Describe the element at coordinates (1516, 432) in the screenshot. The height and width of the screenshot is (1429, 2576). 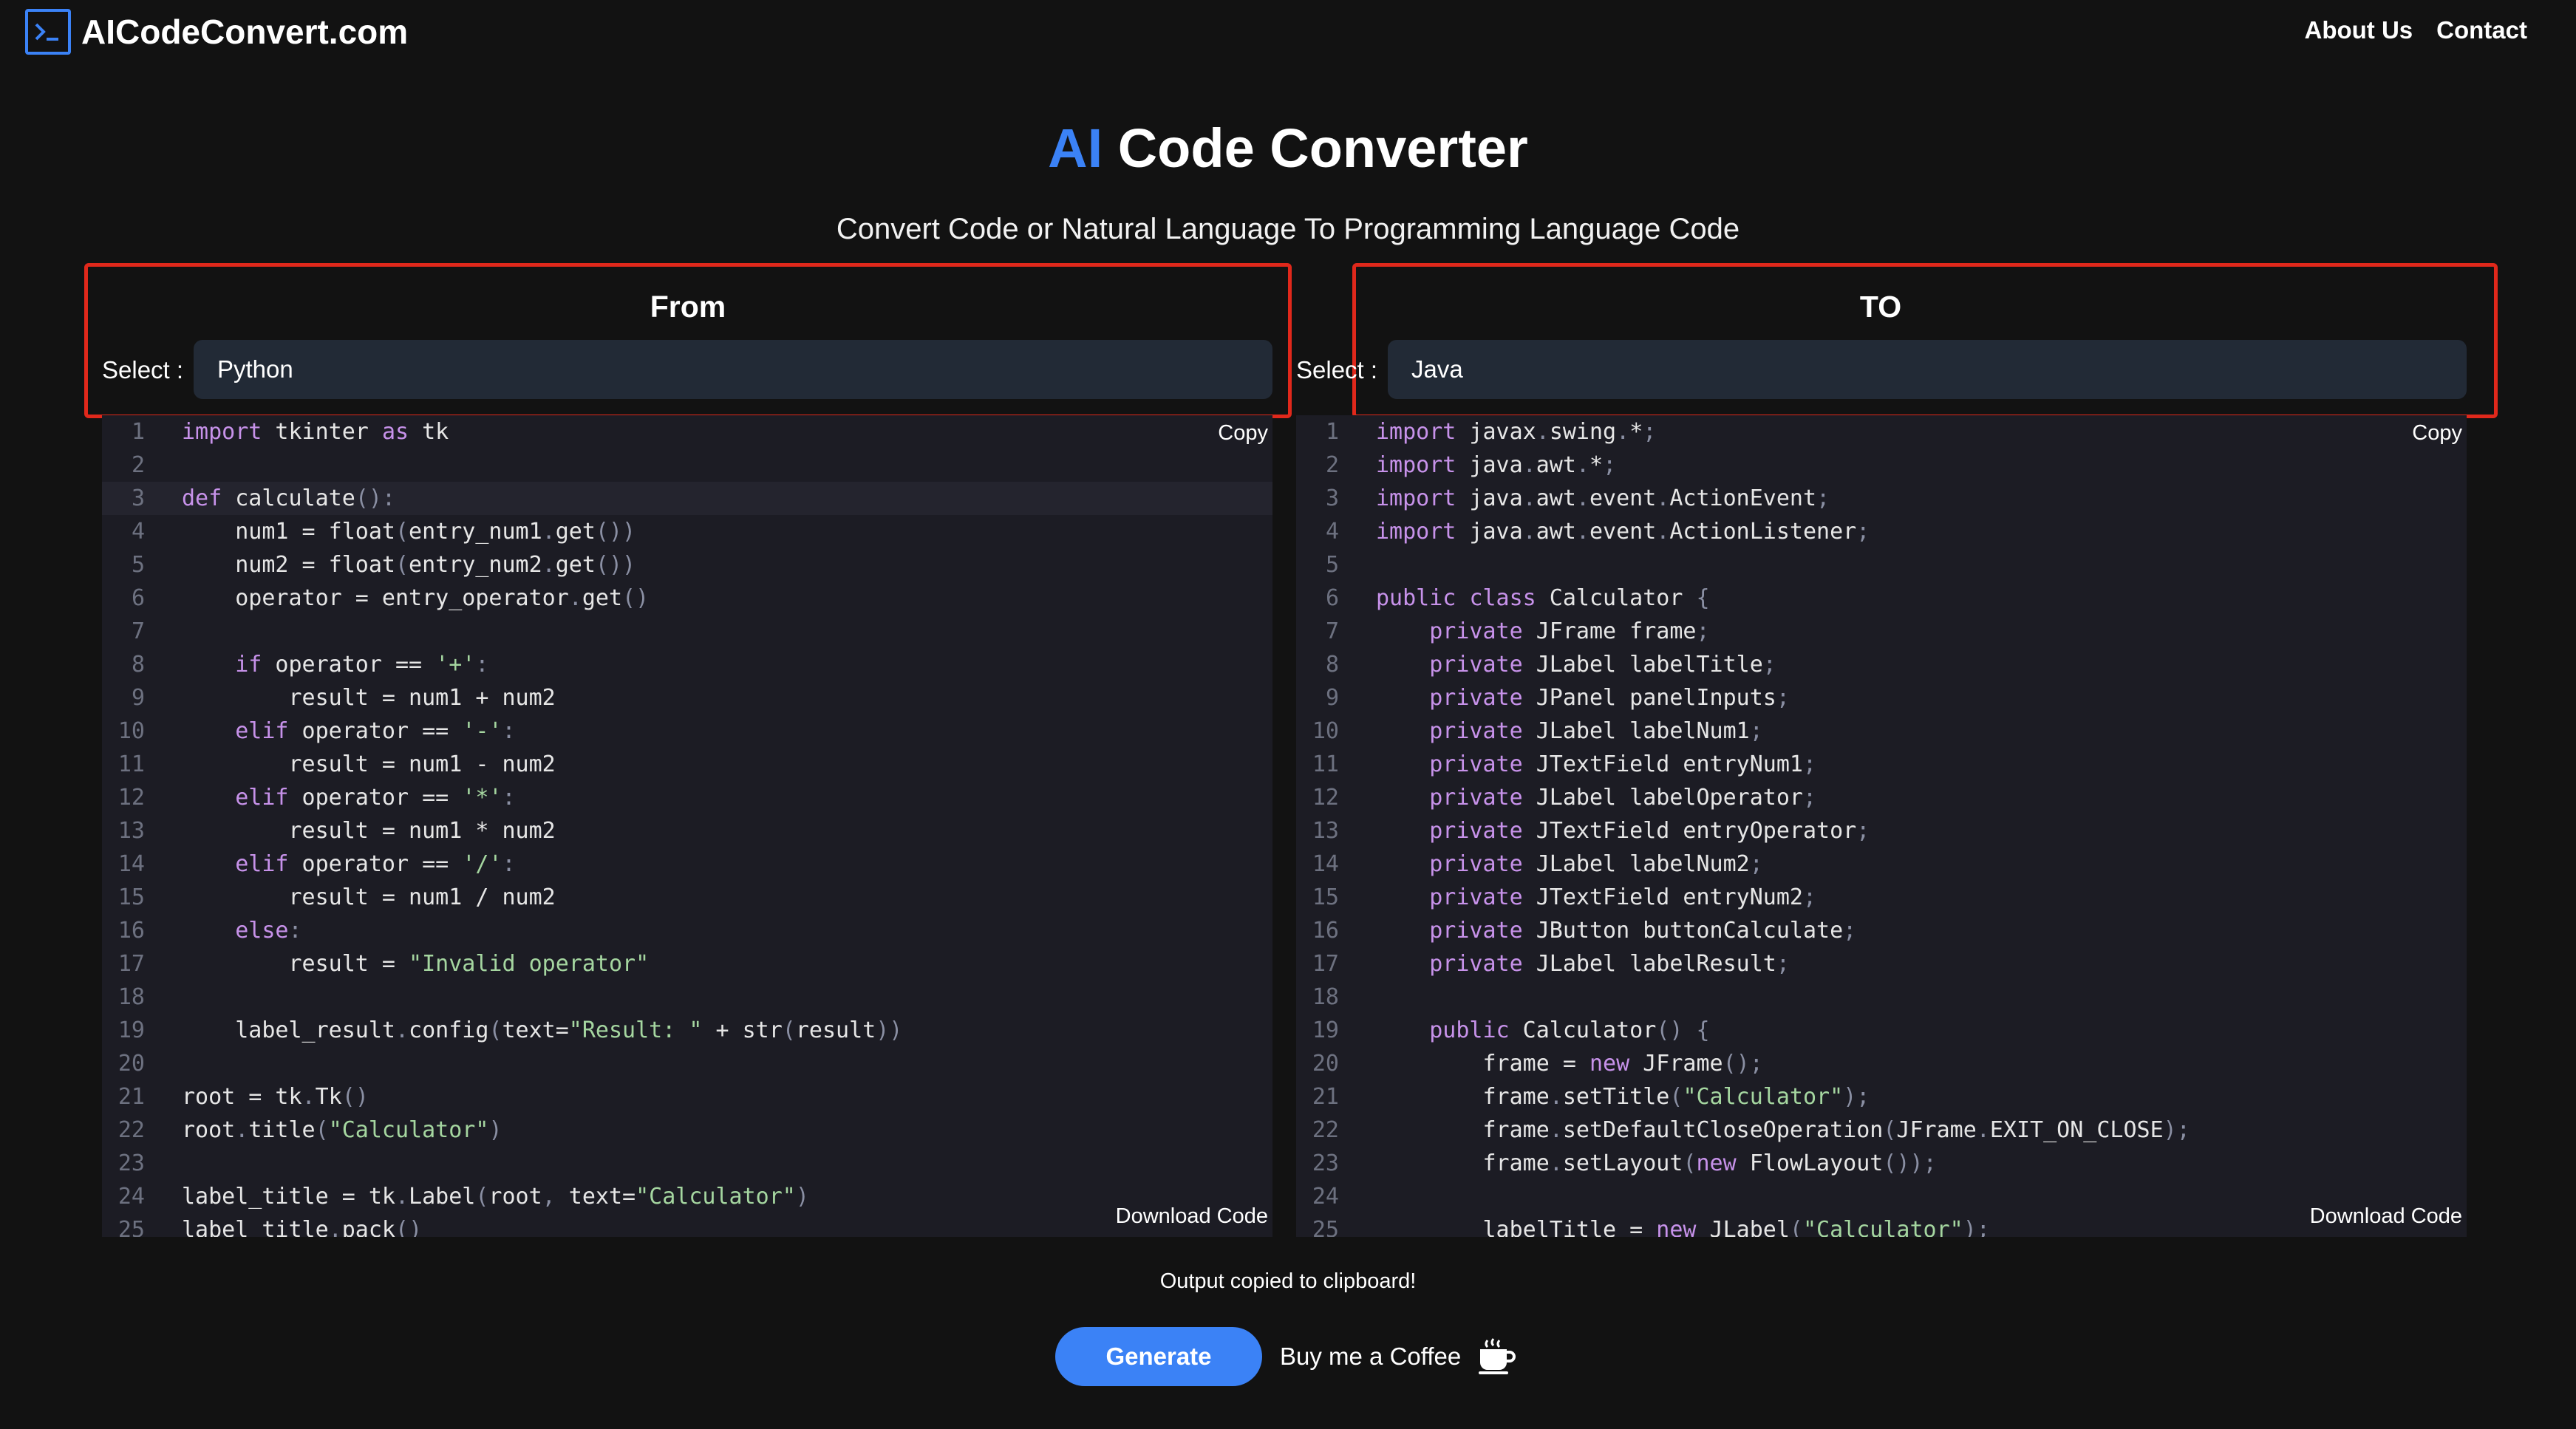
I see `output-line-text: import javax.swing.*;` at that location.